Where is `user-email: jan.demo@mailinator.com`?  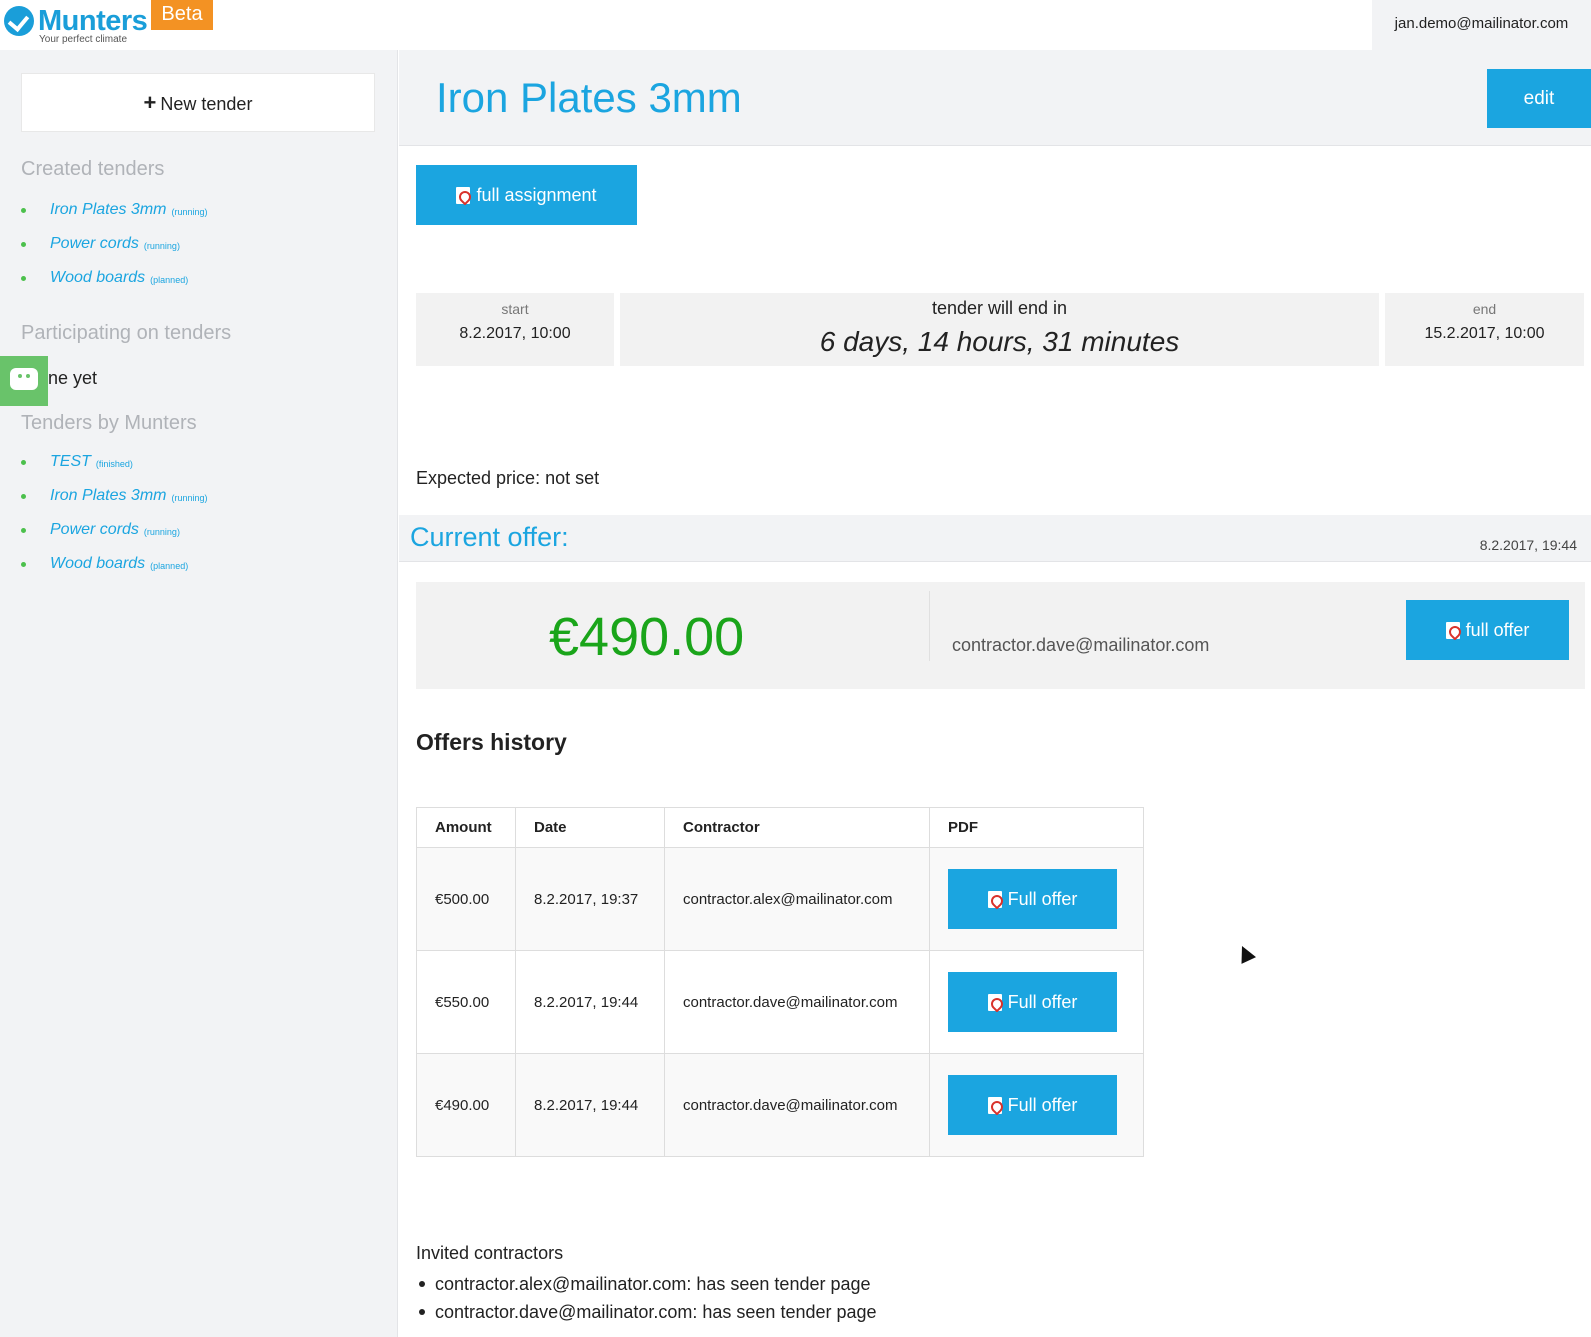 user-email: jan.demo@mailinator.com is located at coordinates (1481, 25).